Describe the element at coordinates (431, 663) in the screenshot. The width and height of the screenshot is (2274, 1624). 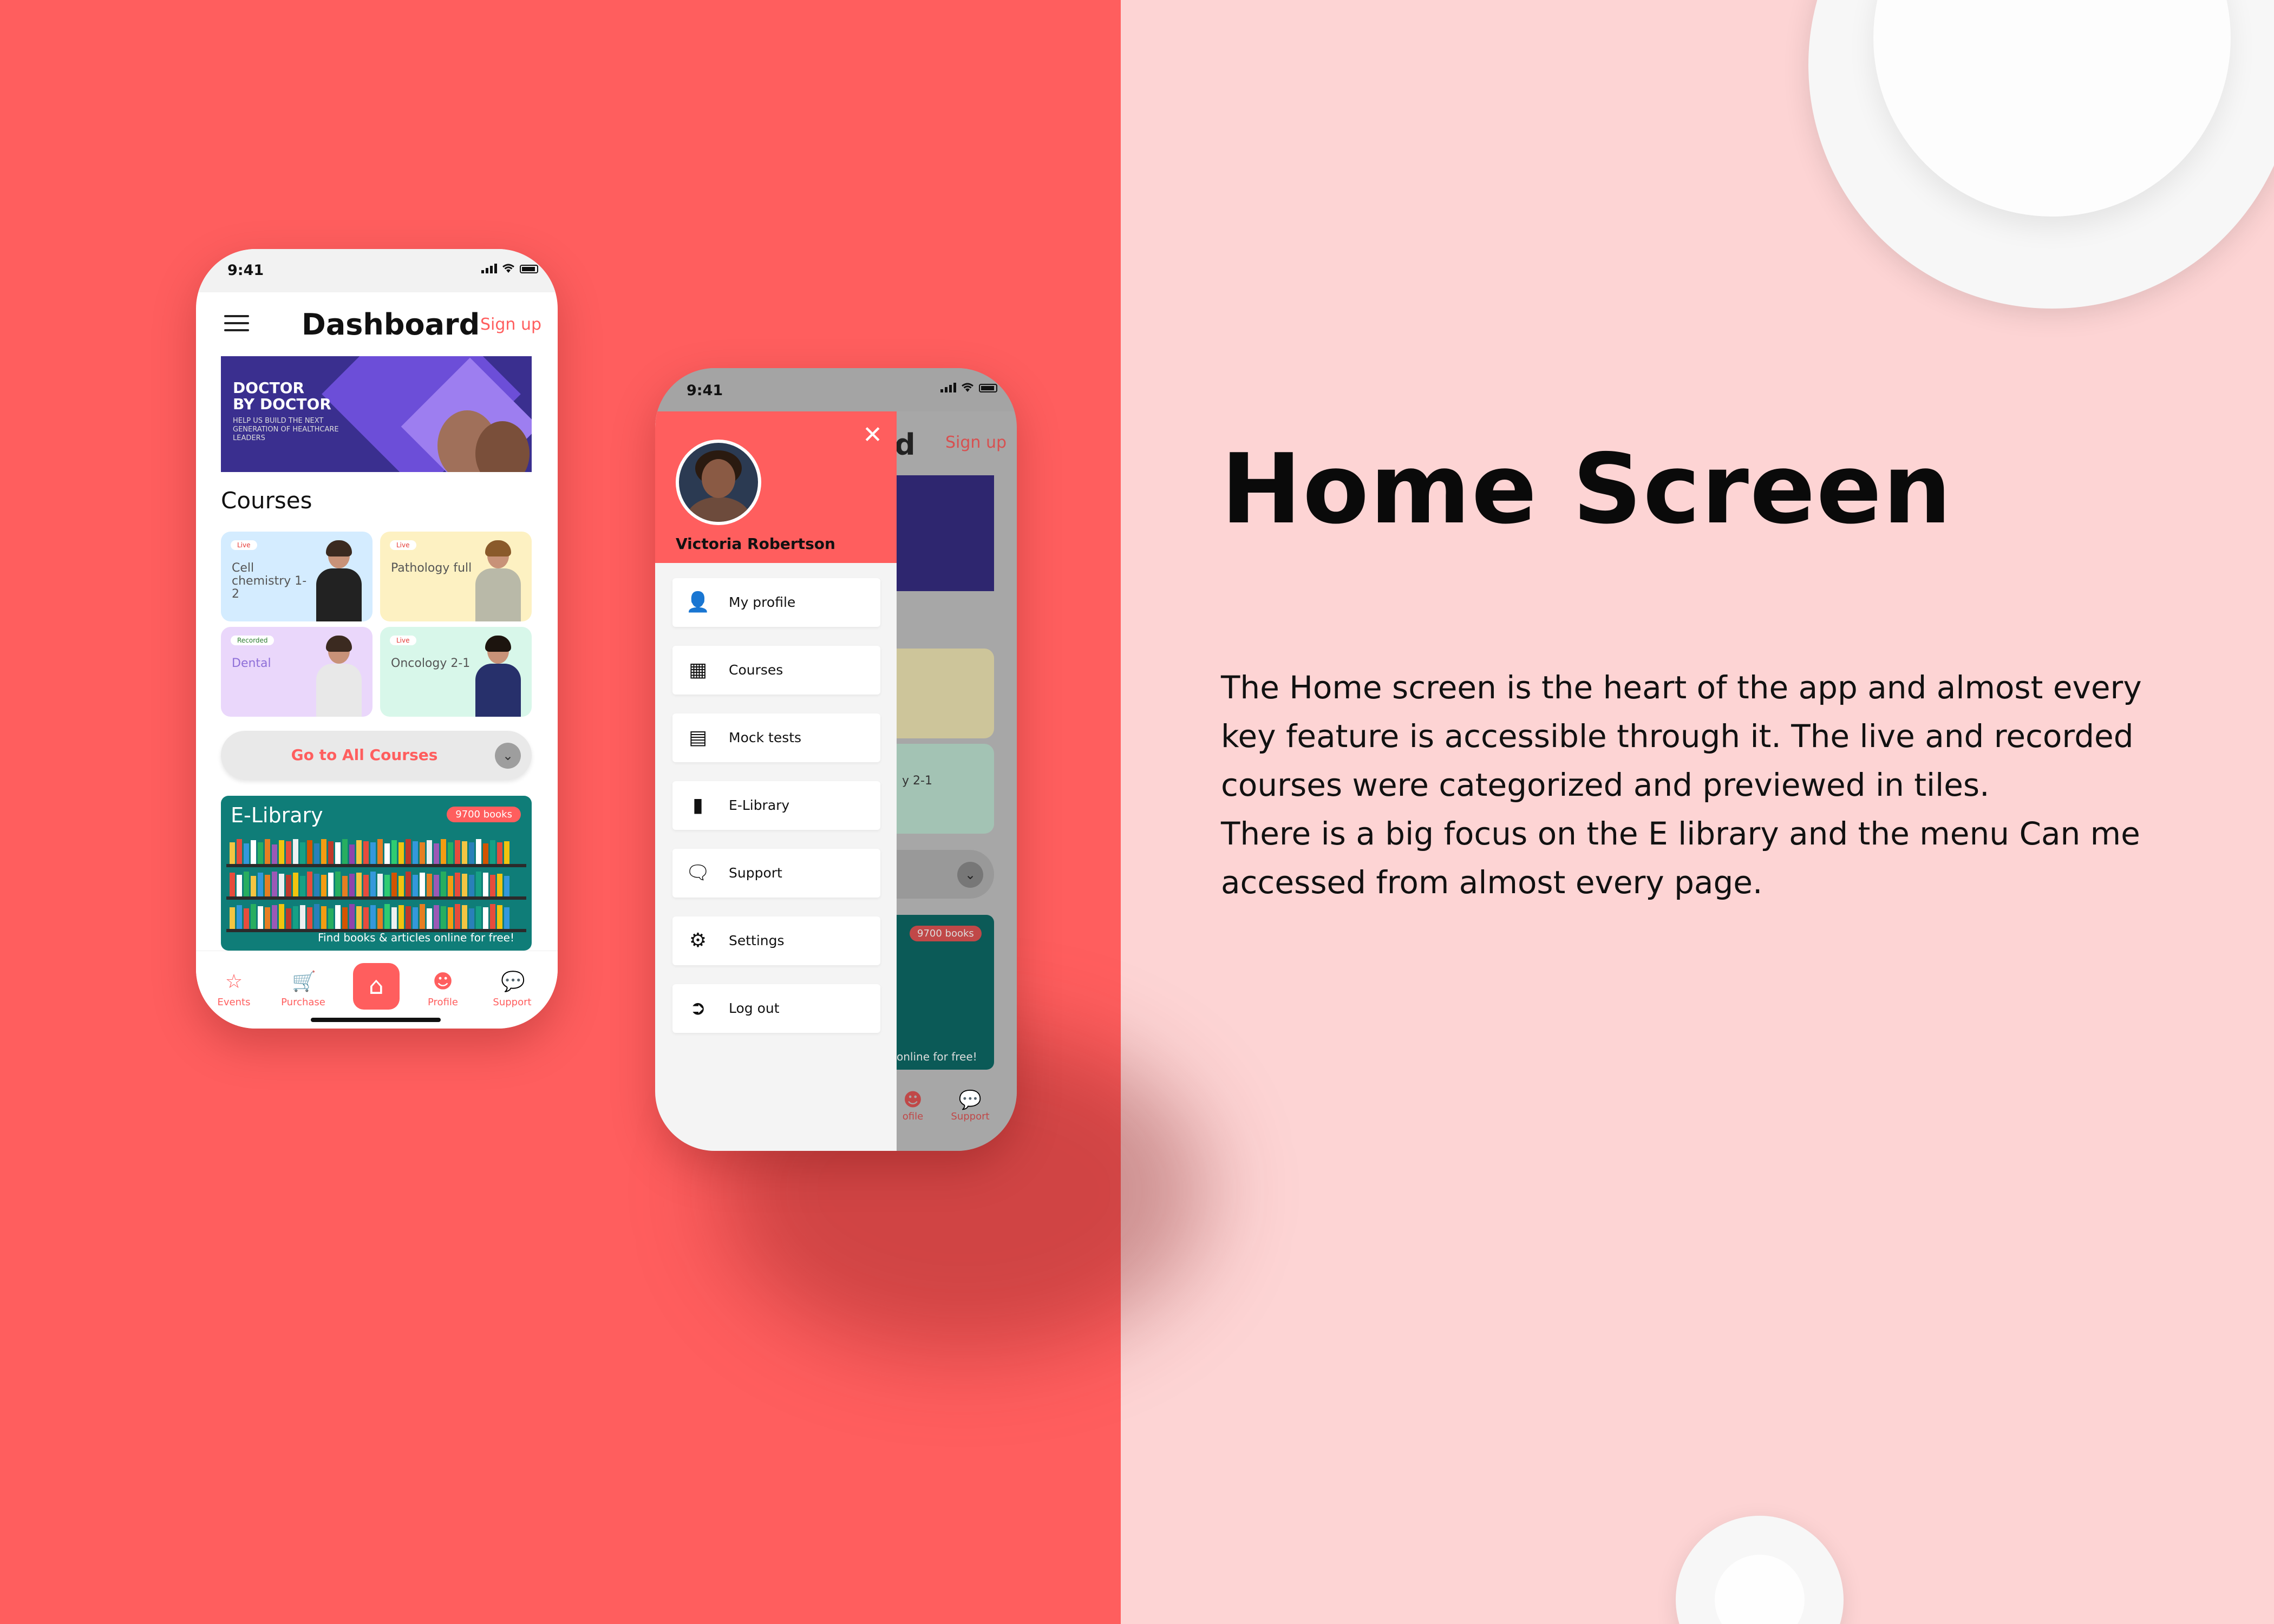
I see `course-label: Oncology 2-1` at that location.